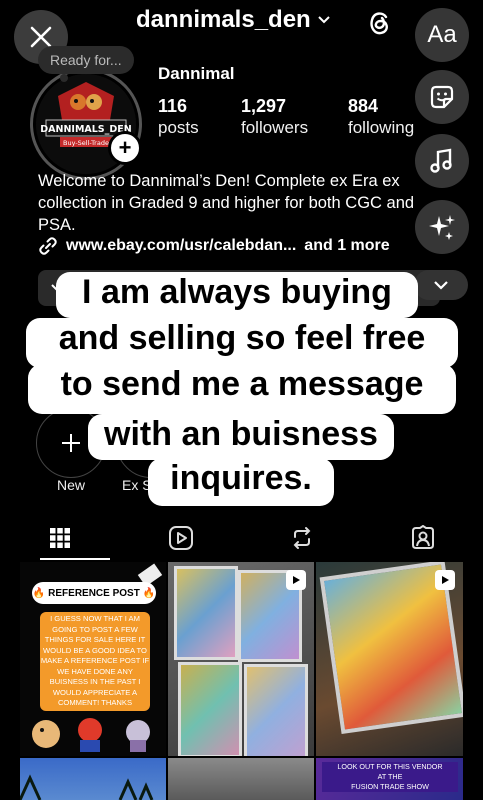 Image resolution: width=483 pixels, height=800 pixels. I want to click on caption-line-4: with an buisness, so click(241, 437).